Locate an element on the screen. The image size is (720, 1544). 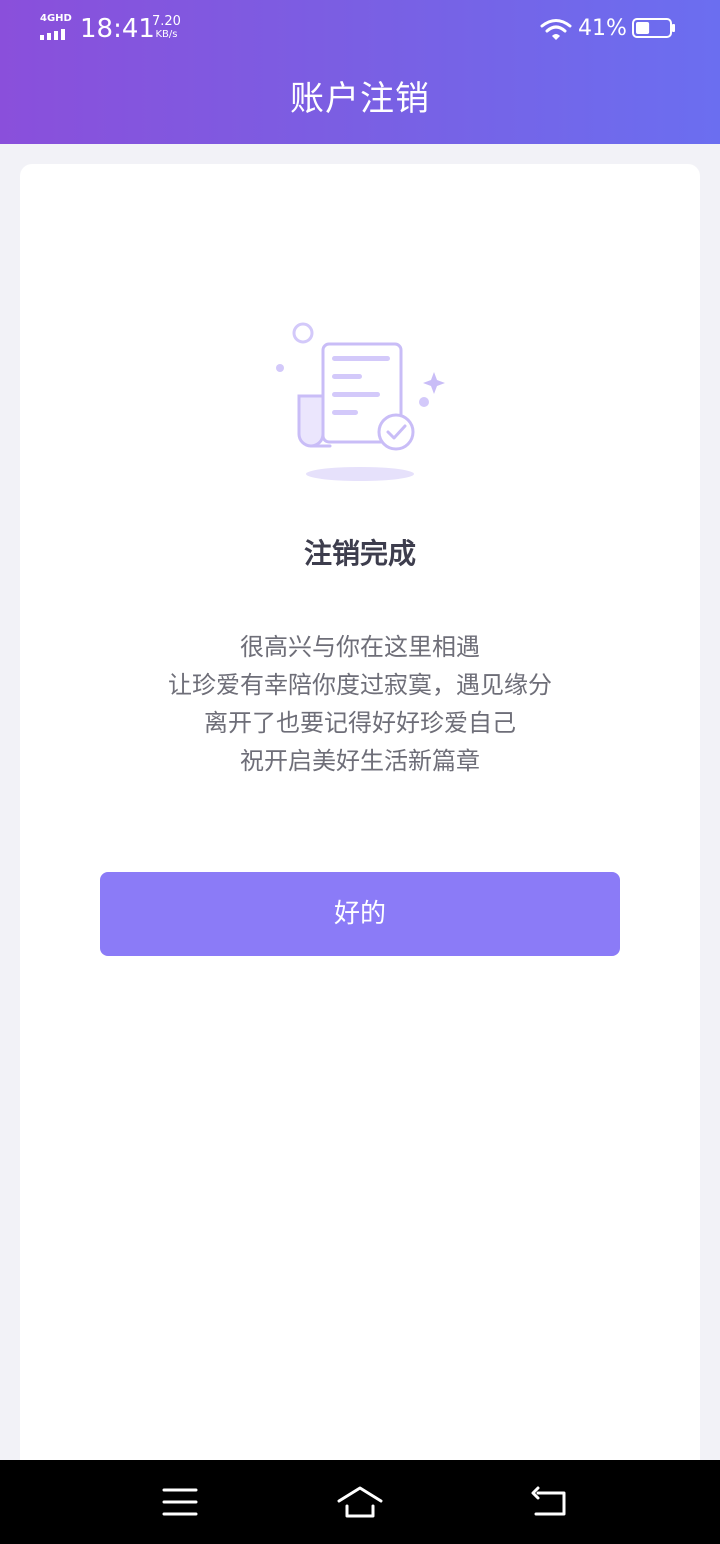
signal-bars-icon is located at coordinates (56, 34).